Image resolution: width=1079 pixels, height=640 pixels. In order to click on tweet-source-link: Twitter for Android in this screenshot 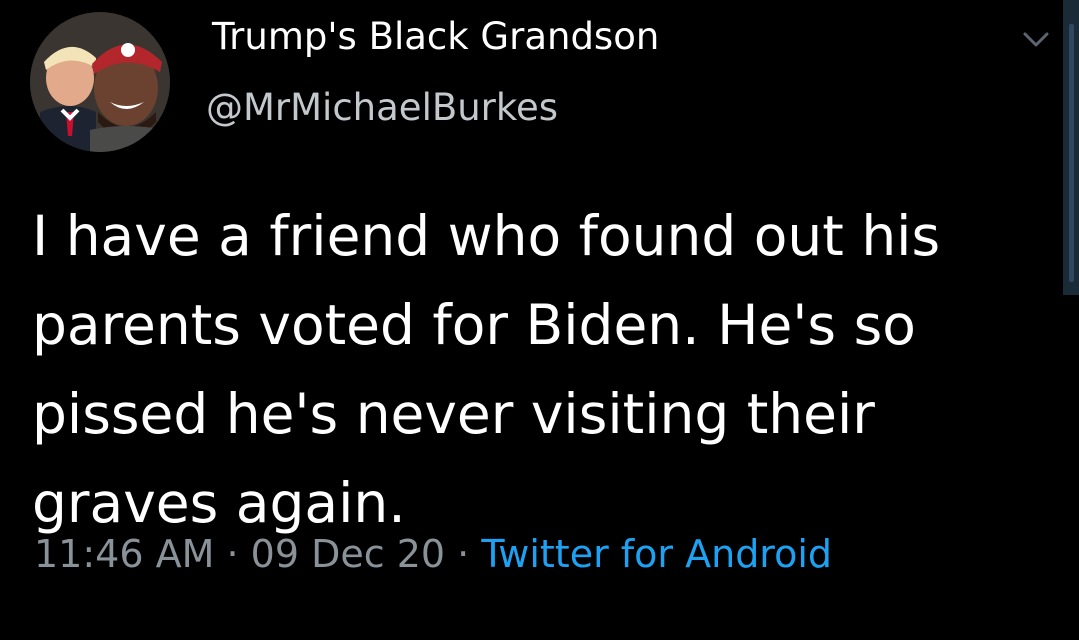, I will do `click(656, 554)`.